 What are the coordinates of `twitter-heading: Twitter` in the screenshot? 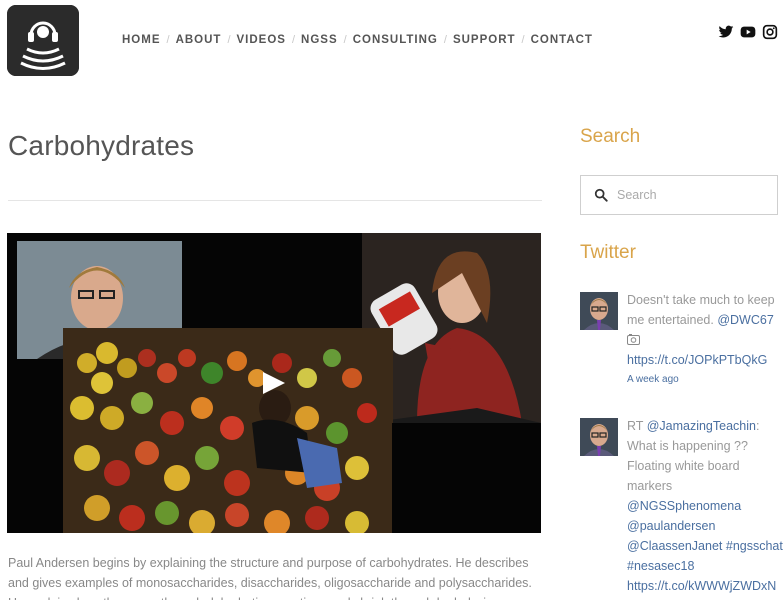 It's located at (608, 252).